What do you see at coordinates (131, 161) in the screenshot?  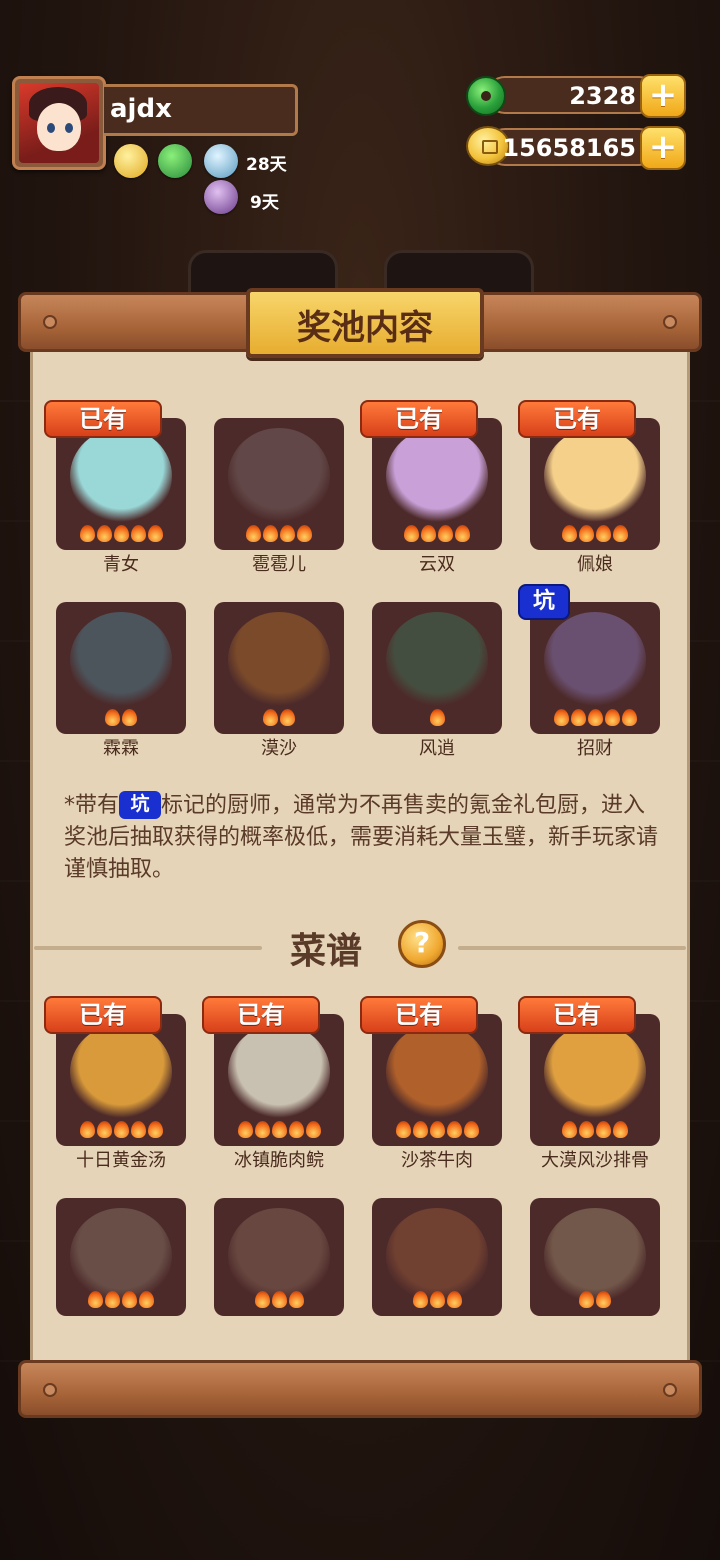 I see `coin-buff-icon` at bounding box center [131, 161].